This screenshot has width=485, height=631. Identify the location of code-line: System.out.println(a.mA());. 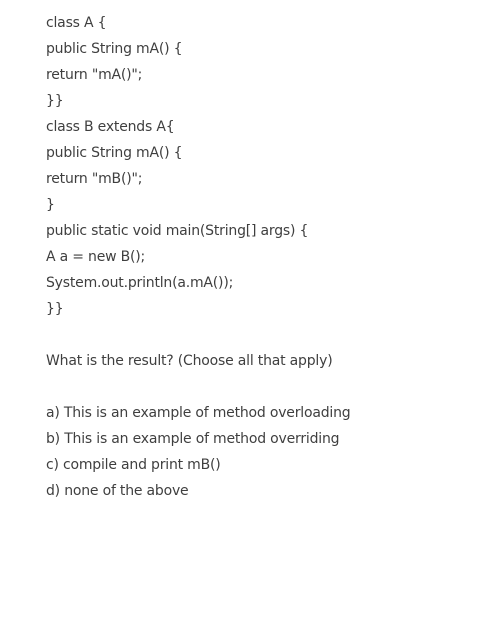
(140, 283).